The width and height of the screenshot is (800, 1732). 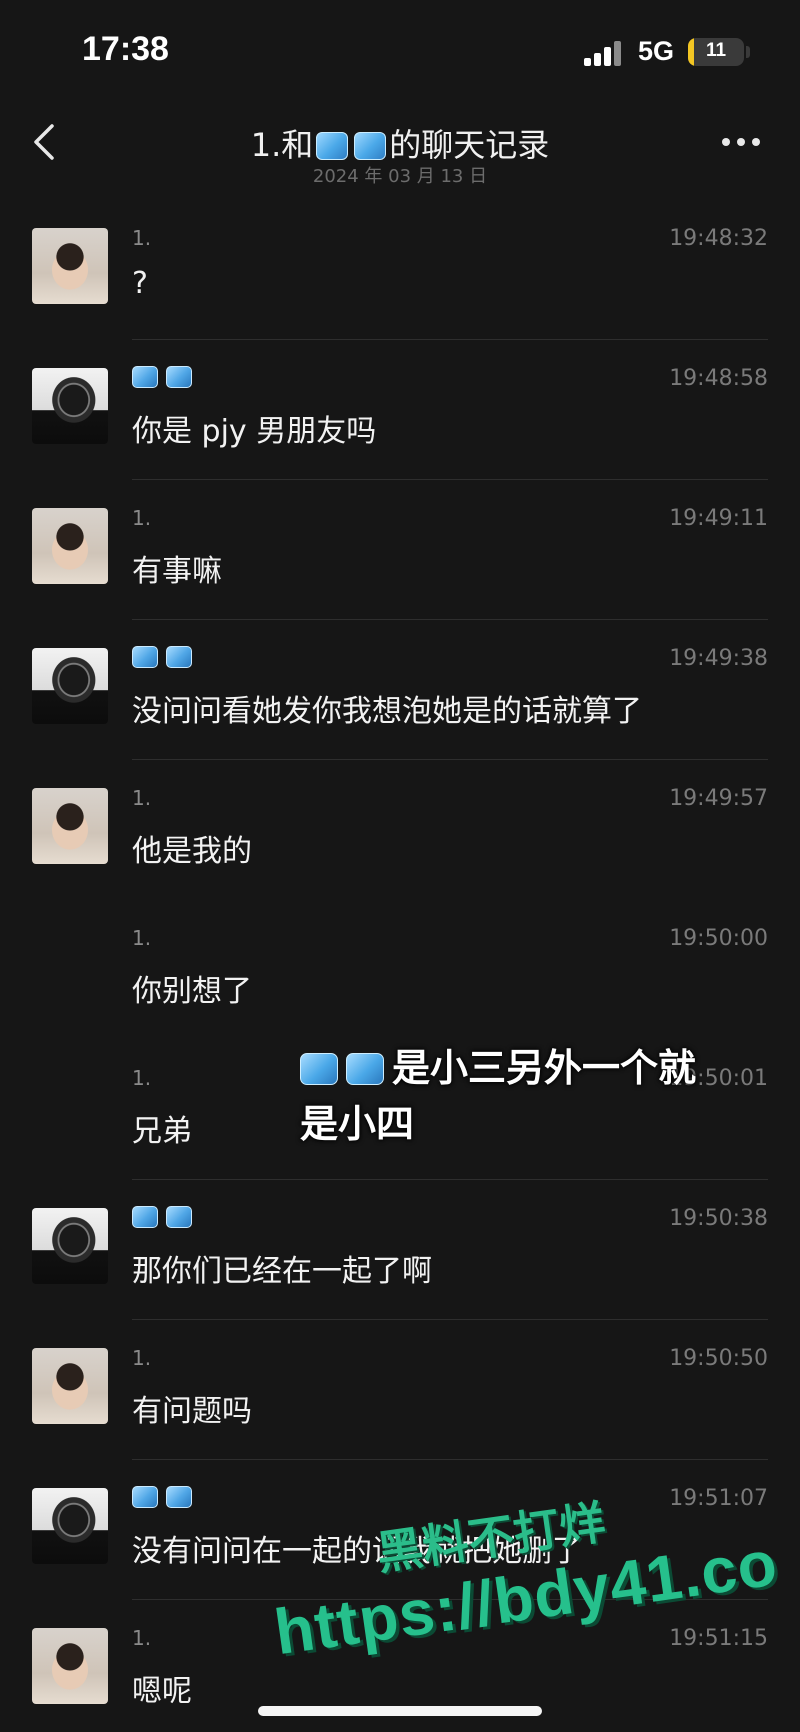 I want to click on message-text: 兄弟, so click(x=162, y=1131).